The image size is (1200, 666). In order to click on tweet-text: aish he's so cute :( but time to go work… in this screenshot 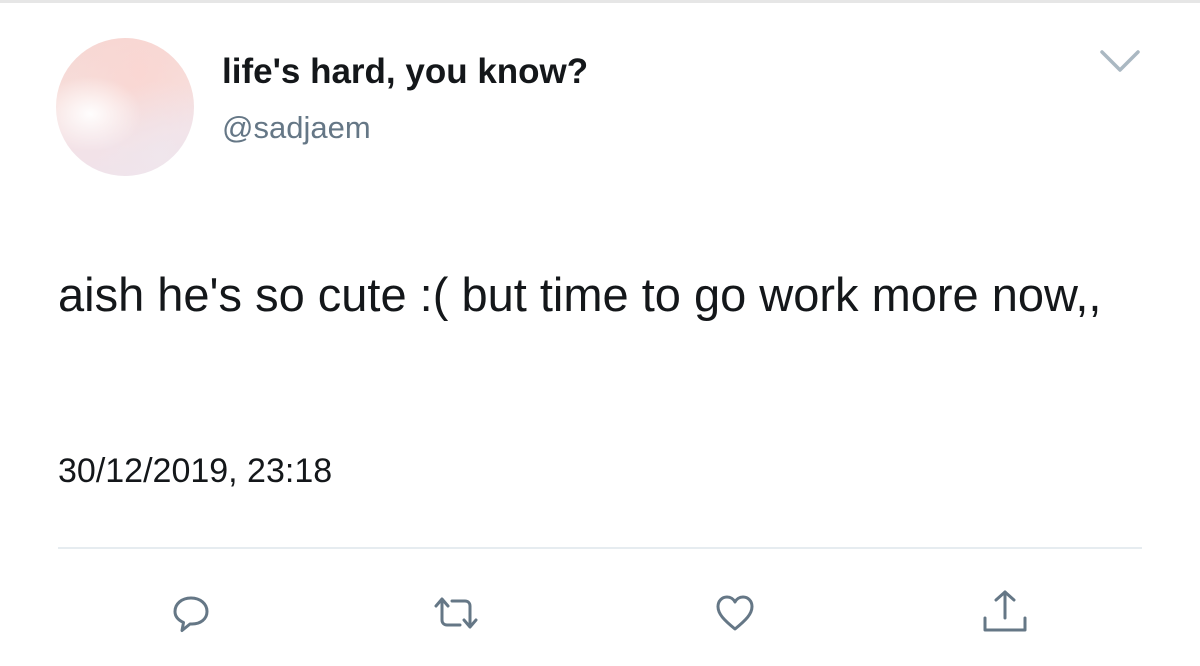, I will do `click(580, 294)`.